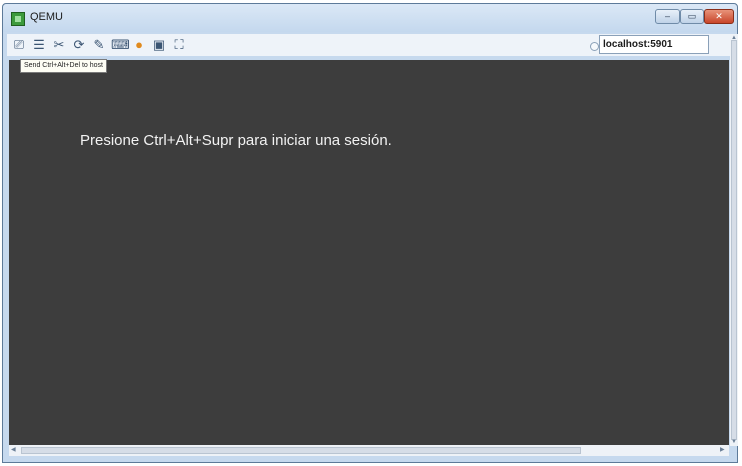 The width and height of the screenshot is (742, 466). I want to click on info-icon: ●, so click(139, 45).